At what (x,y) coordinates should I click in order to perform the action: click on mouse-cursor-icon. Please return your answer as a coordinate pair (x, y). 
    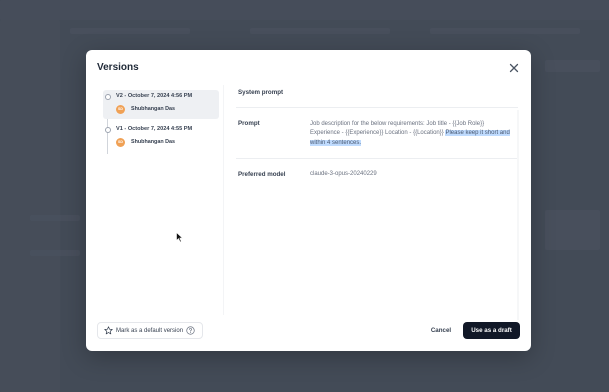
    Looking at the image, I should click on (180, 237).